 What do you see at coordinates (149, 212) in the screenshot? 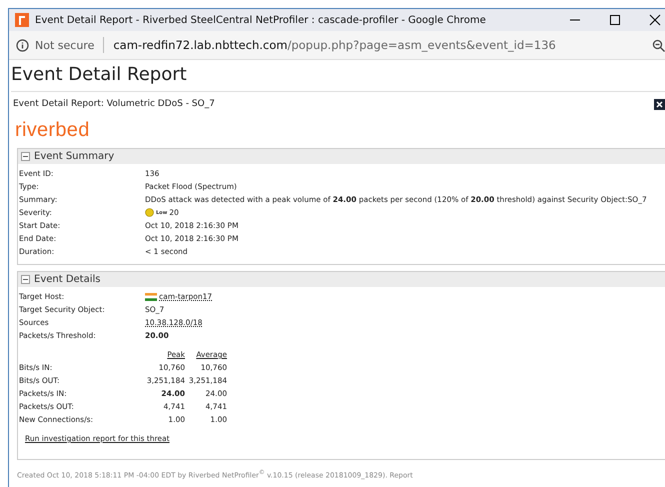
I see `severity-icon` at bounding box center [149, 212].